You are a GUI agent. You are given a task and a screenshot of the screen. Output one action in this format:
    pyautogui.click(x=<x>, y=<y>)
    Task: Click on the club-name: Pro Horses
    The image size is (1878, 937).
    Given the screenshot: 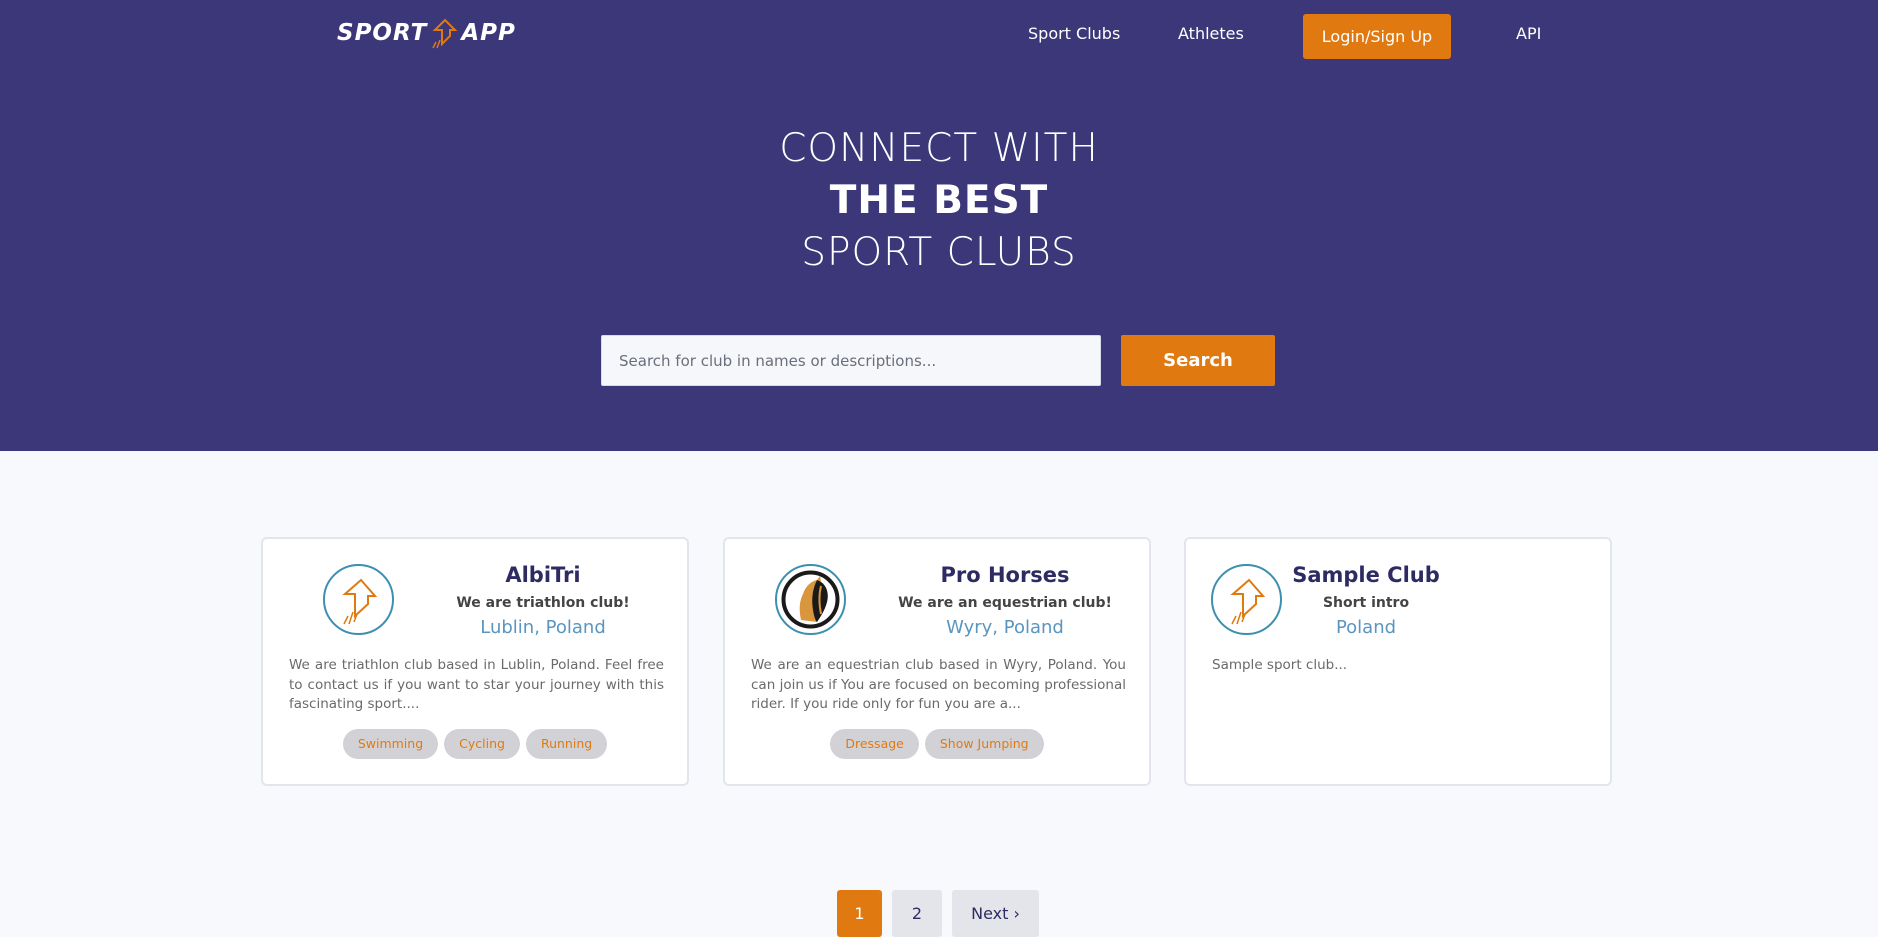 What is the action you would take?
    pyautogui.click(x=1005, y=575)
    